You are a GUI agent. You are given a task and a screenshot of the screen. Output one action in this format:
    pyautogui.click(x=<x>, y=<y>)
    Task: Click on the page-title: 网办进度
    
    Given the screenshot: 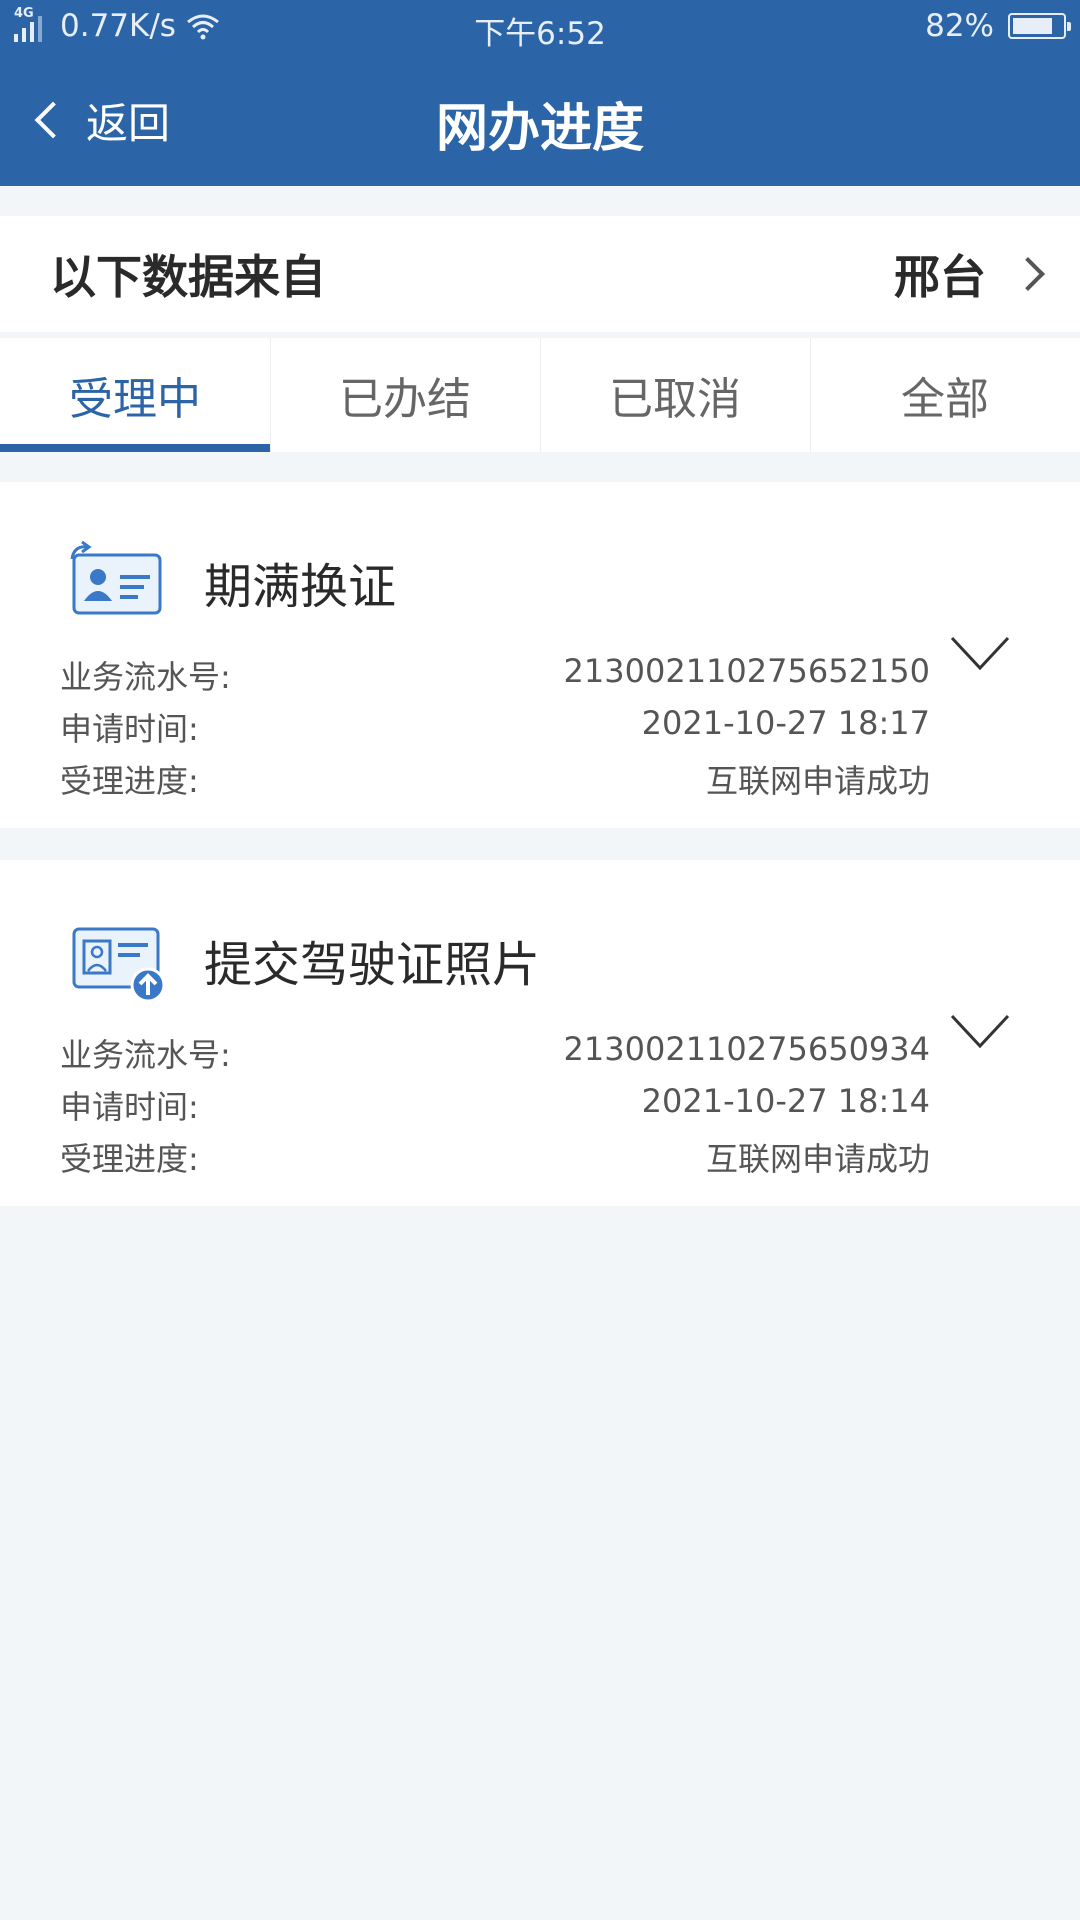 What is the action you would take?
    pyautogui.click(x=539, y=129)
    